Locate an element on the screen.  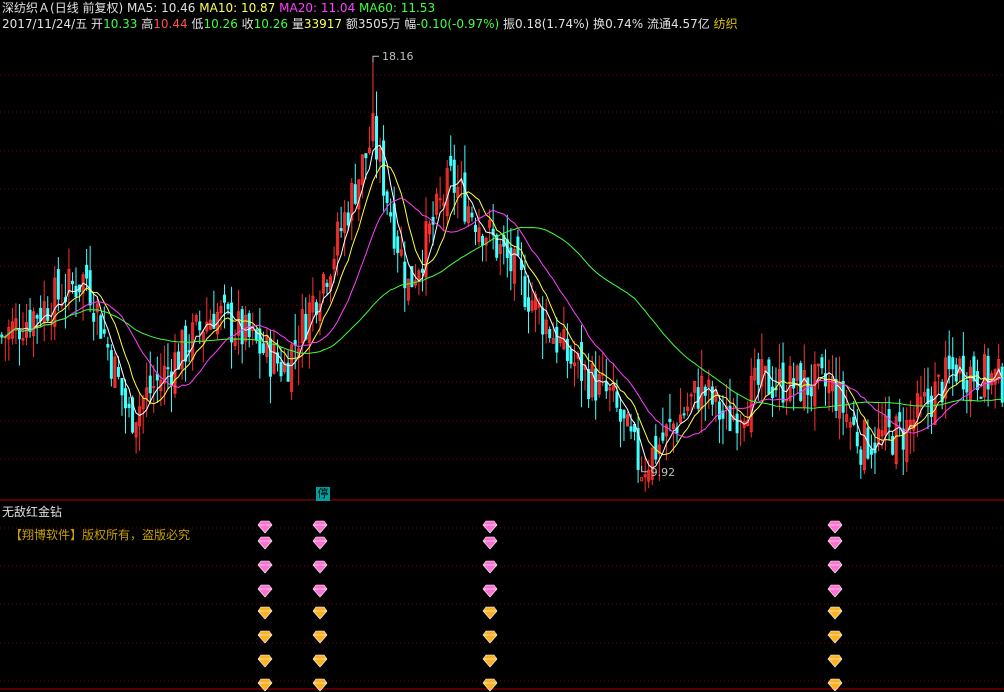
low-annotation: 9.92 is located at coordinates (663, 472).